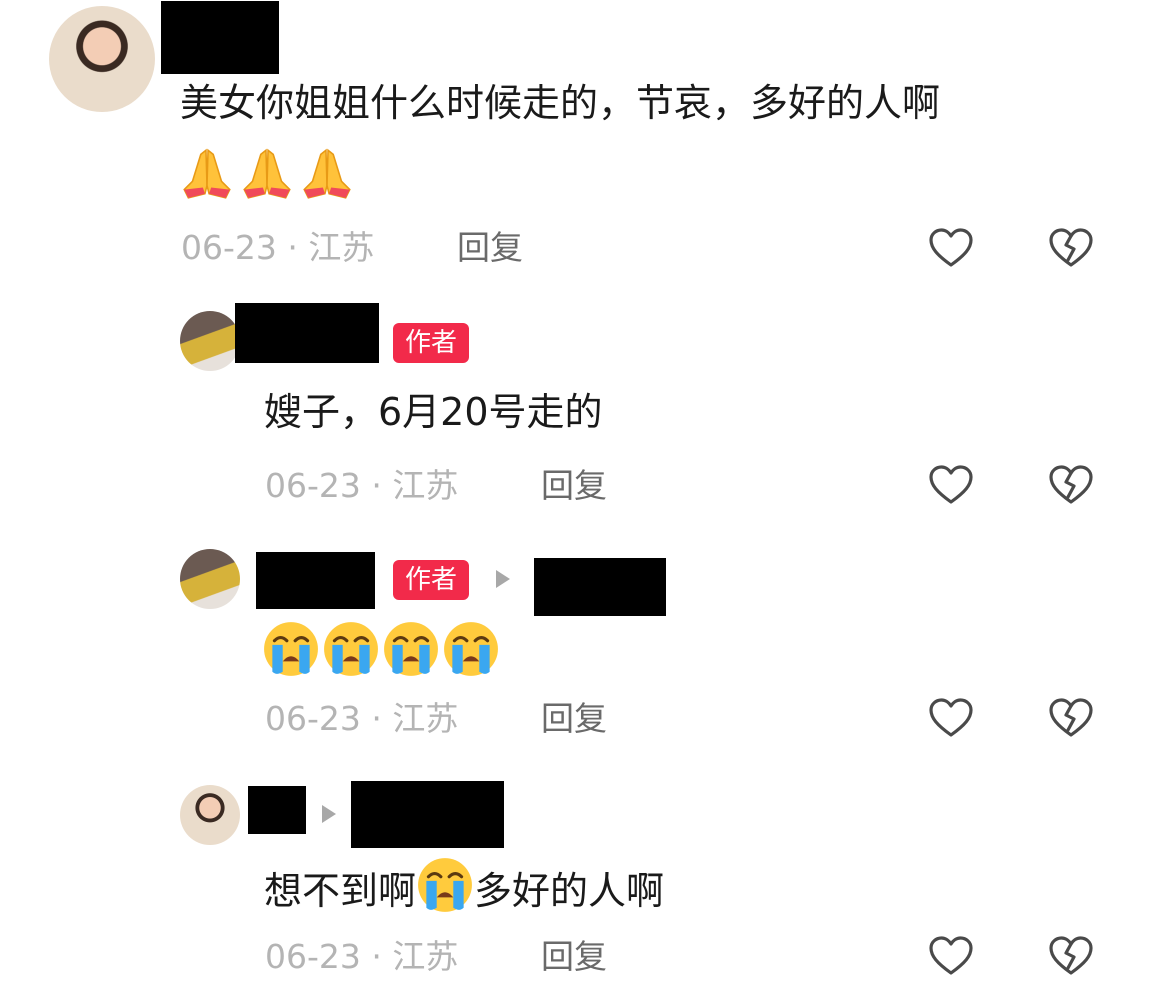 Image resolution: width=1152 pixels, height=987 pixels. What do you see at coordinates (433, 412) in the screenshot?
I see `comment-text: 嫂子，6月20号走的` at bounding box center [433, 412].